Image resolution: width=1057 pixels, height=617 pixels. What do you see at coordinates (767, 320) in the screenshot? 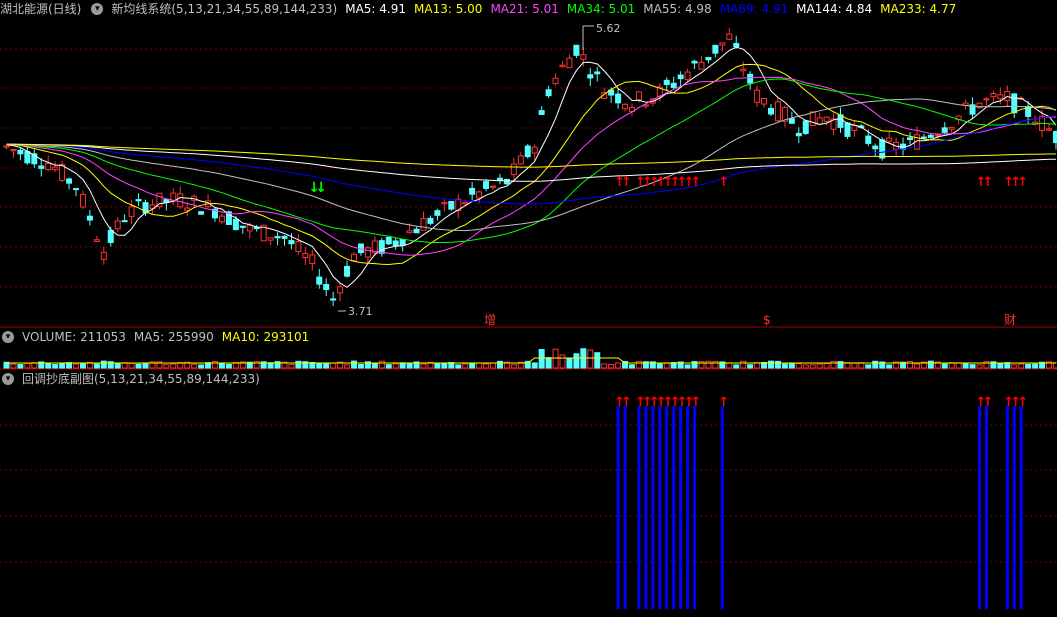
I see `event-marker-dollar: $` at bounding box center [767, 320].